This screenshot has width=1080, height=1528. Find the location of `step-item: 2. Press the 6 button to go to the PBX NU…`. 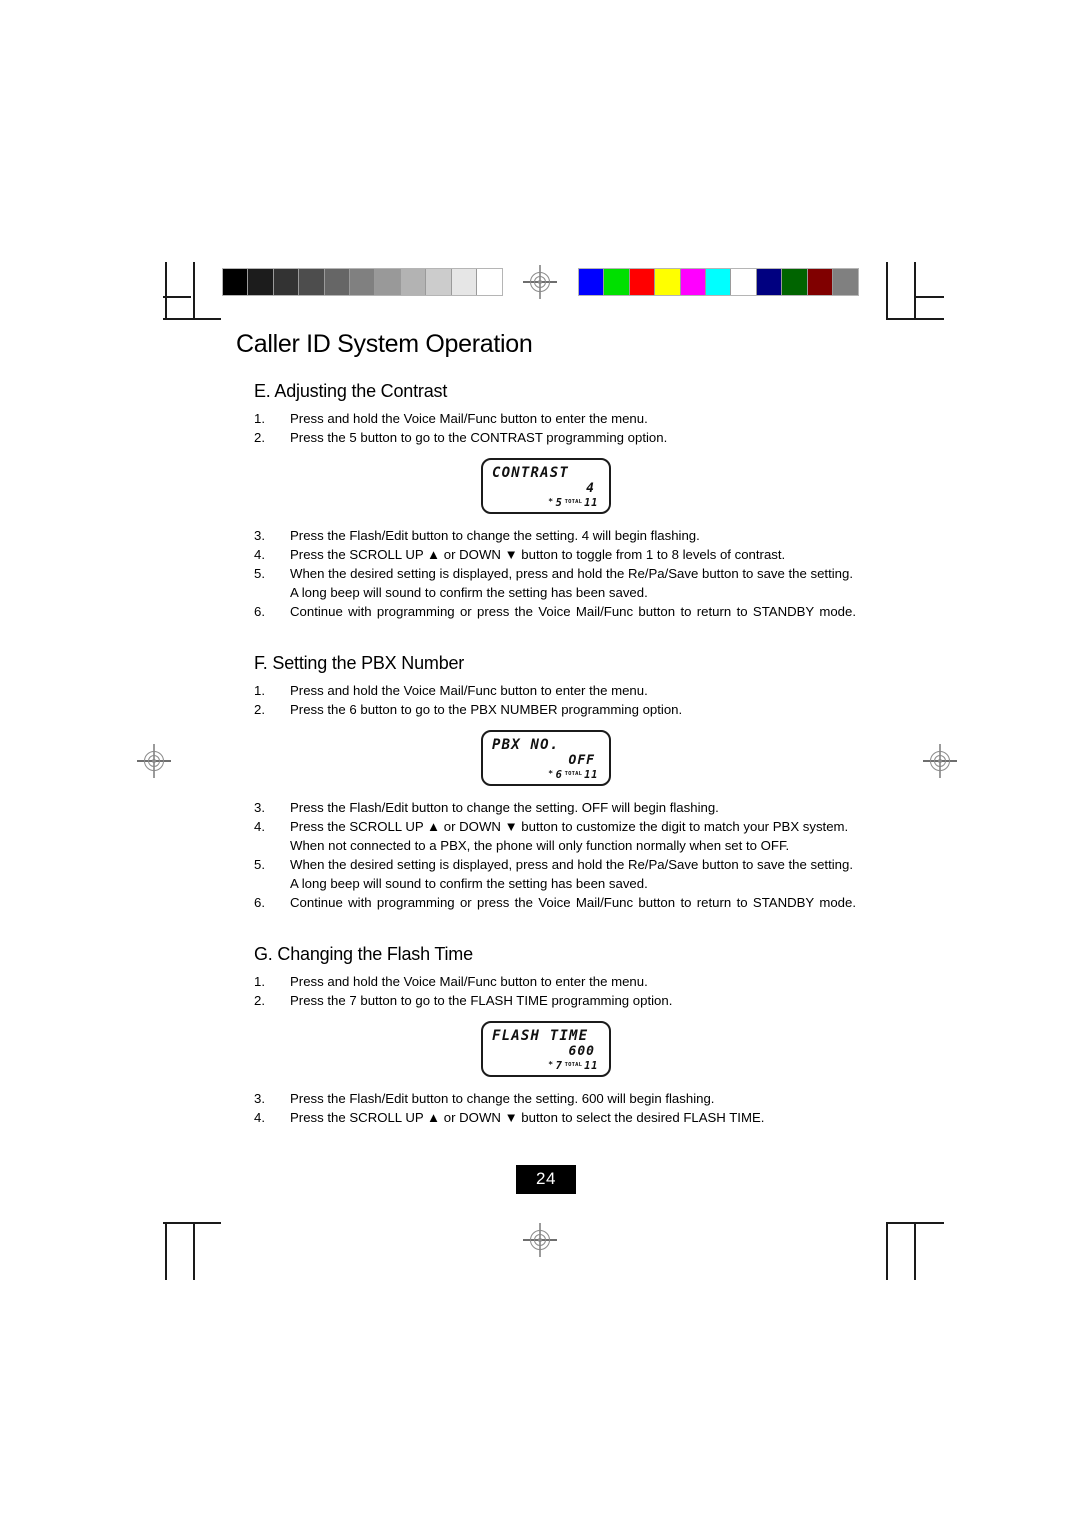

step-item: 2. Press the 6 button to go to the PBX NU… is located at coordinates (555, 709).